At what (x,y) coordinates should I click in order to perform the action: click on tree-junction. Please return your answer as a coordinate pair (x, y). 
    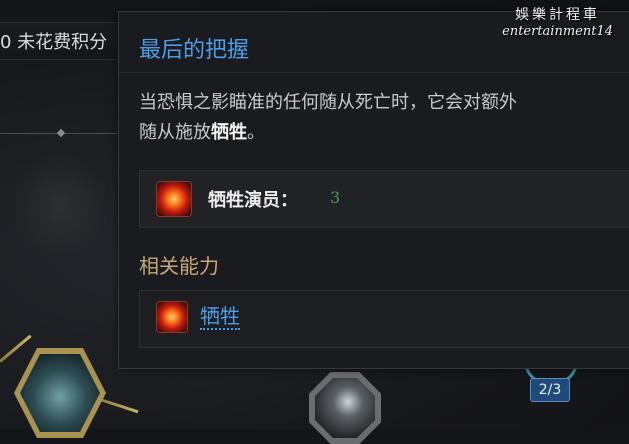
    Looking at the image, I should click on (61, 133).